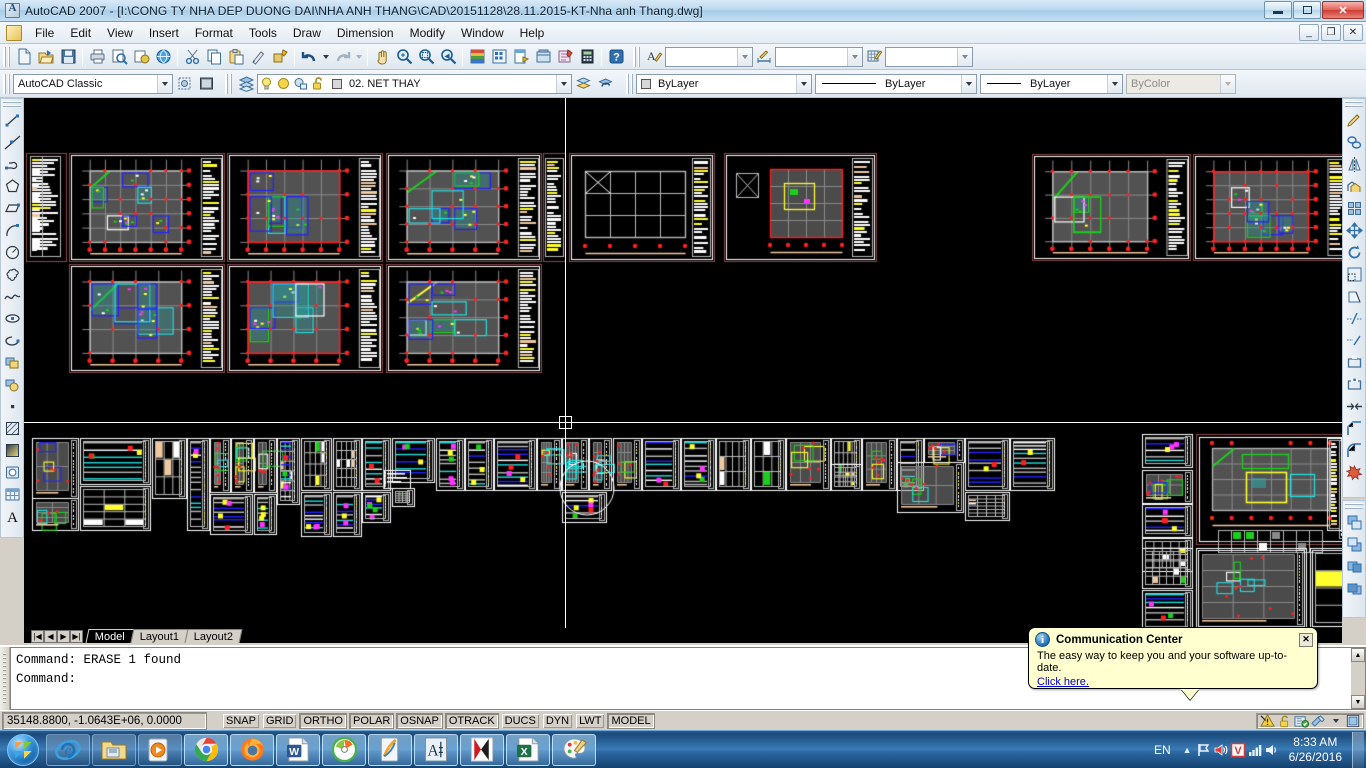 The height and width of the screenshot is (768, 1366). I want to click on layer-control-combo: 02. NET THAY, so click(414, 84).